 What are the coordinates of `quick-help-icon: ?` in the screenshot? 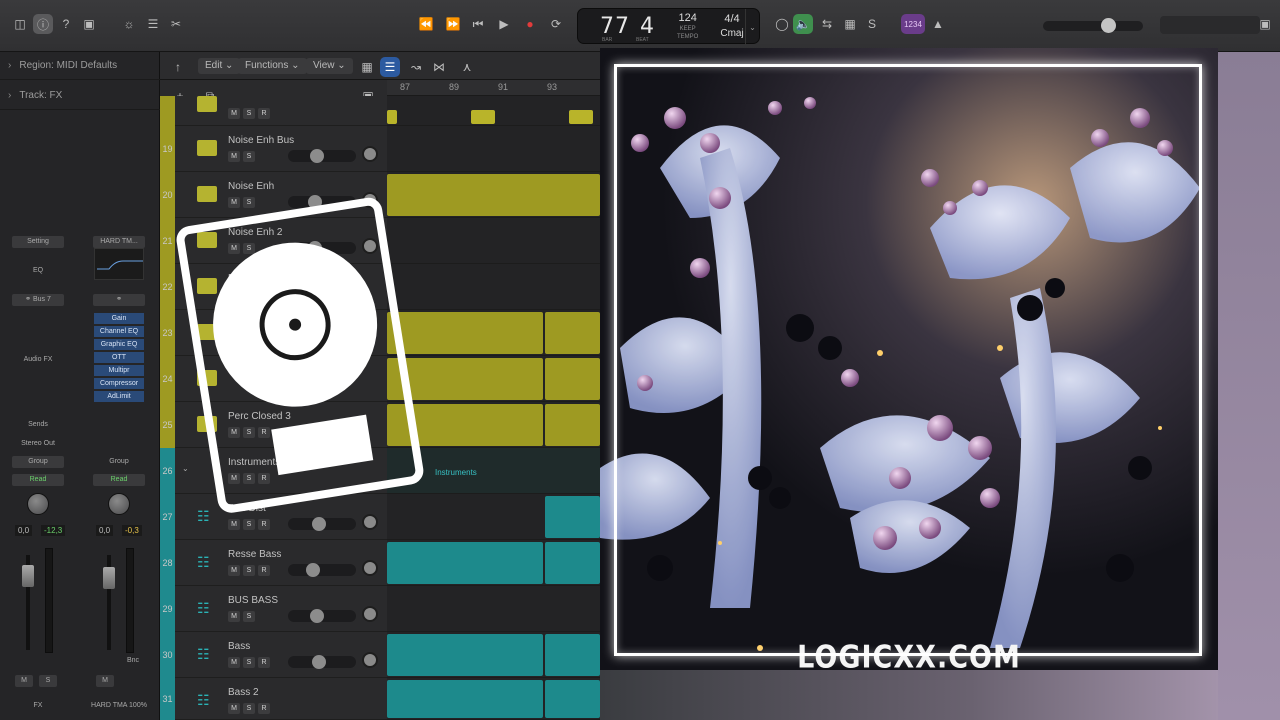 It's located at (66, 24).